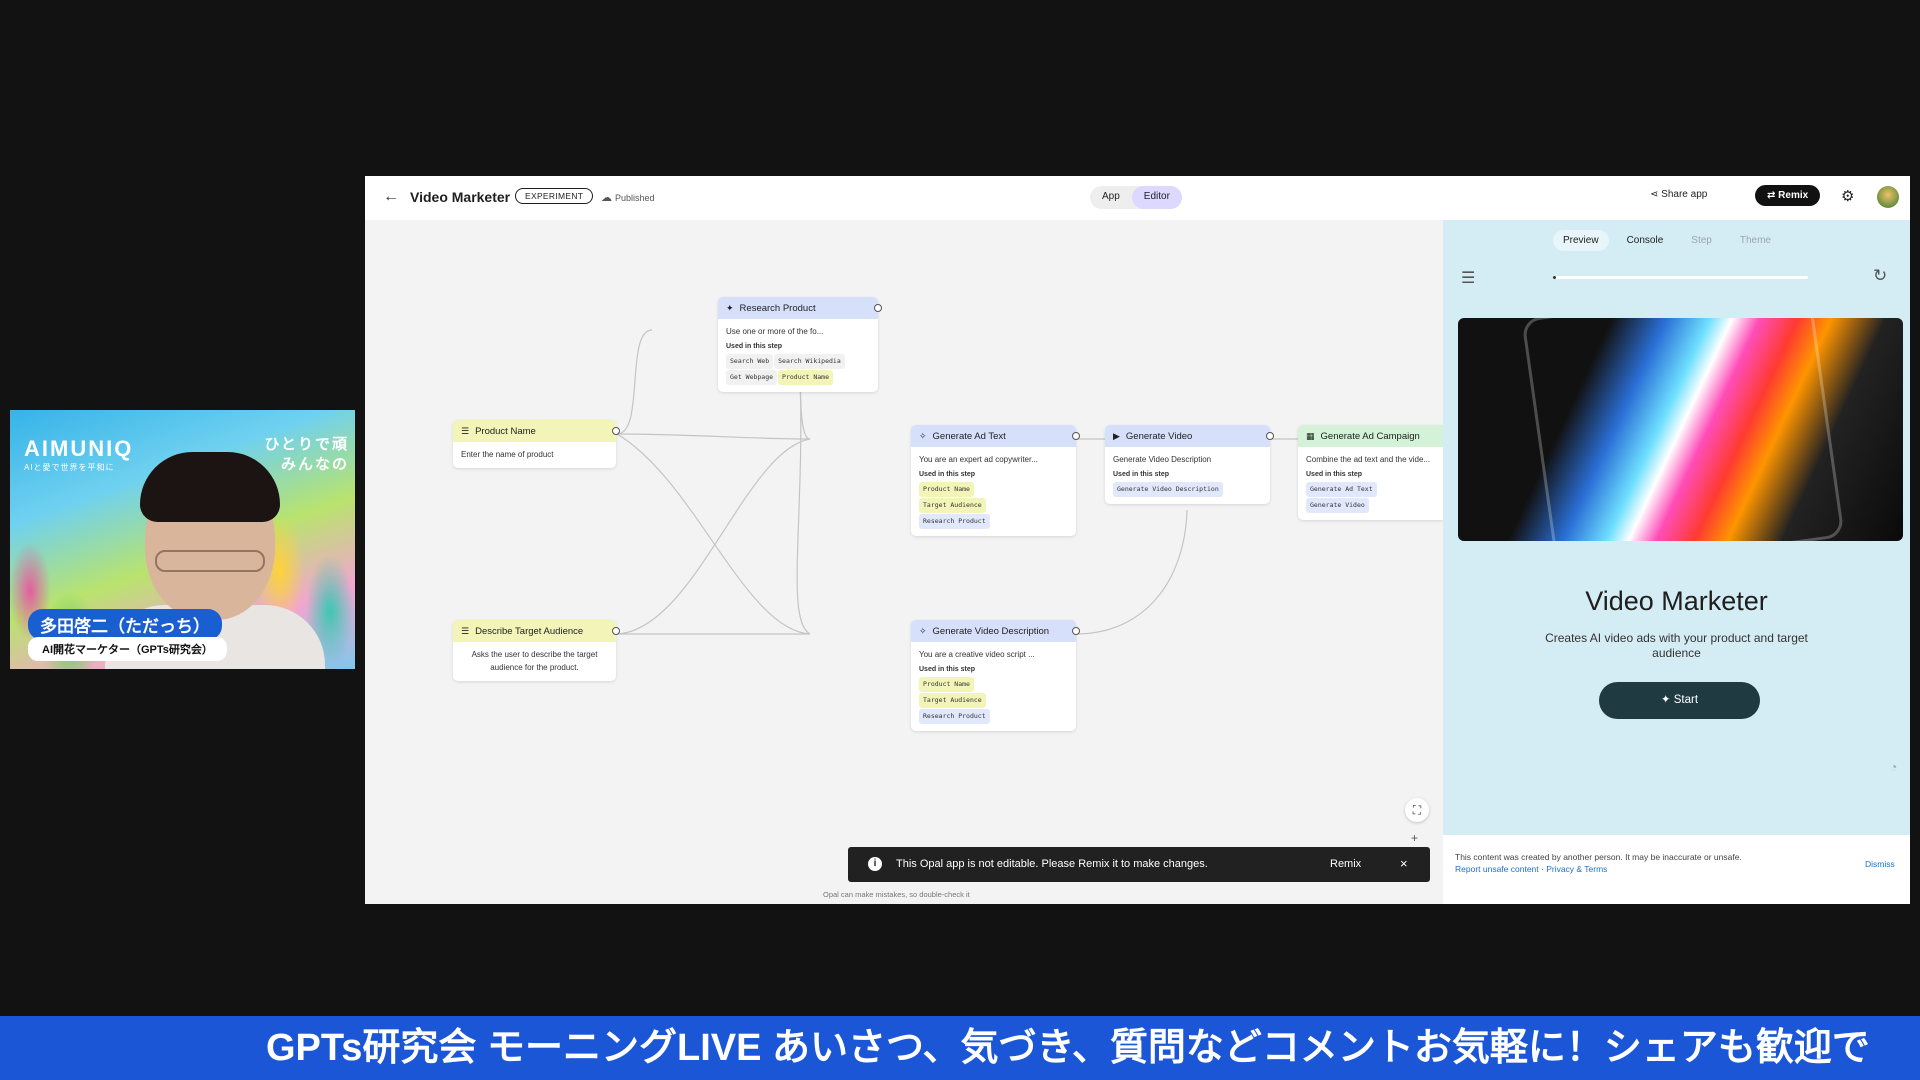 The height and width of the screenshot is (1080, 1920). What do you see at coordinates (752, 377) in the screenshot?
I see `chip-get-webpage: Get Webpage` at bounding box center [752, 377].